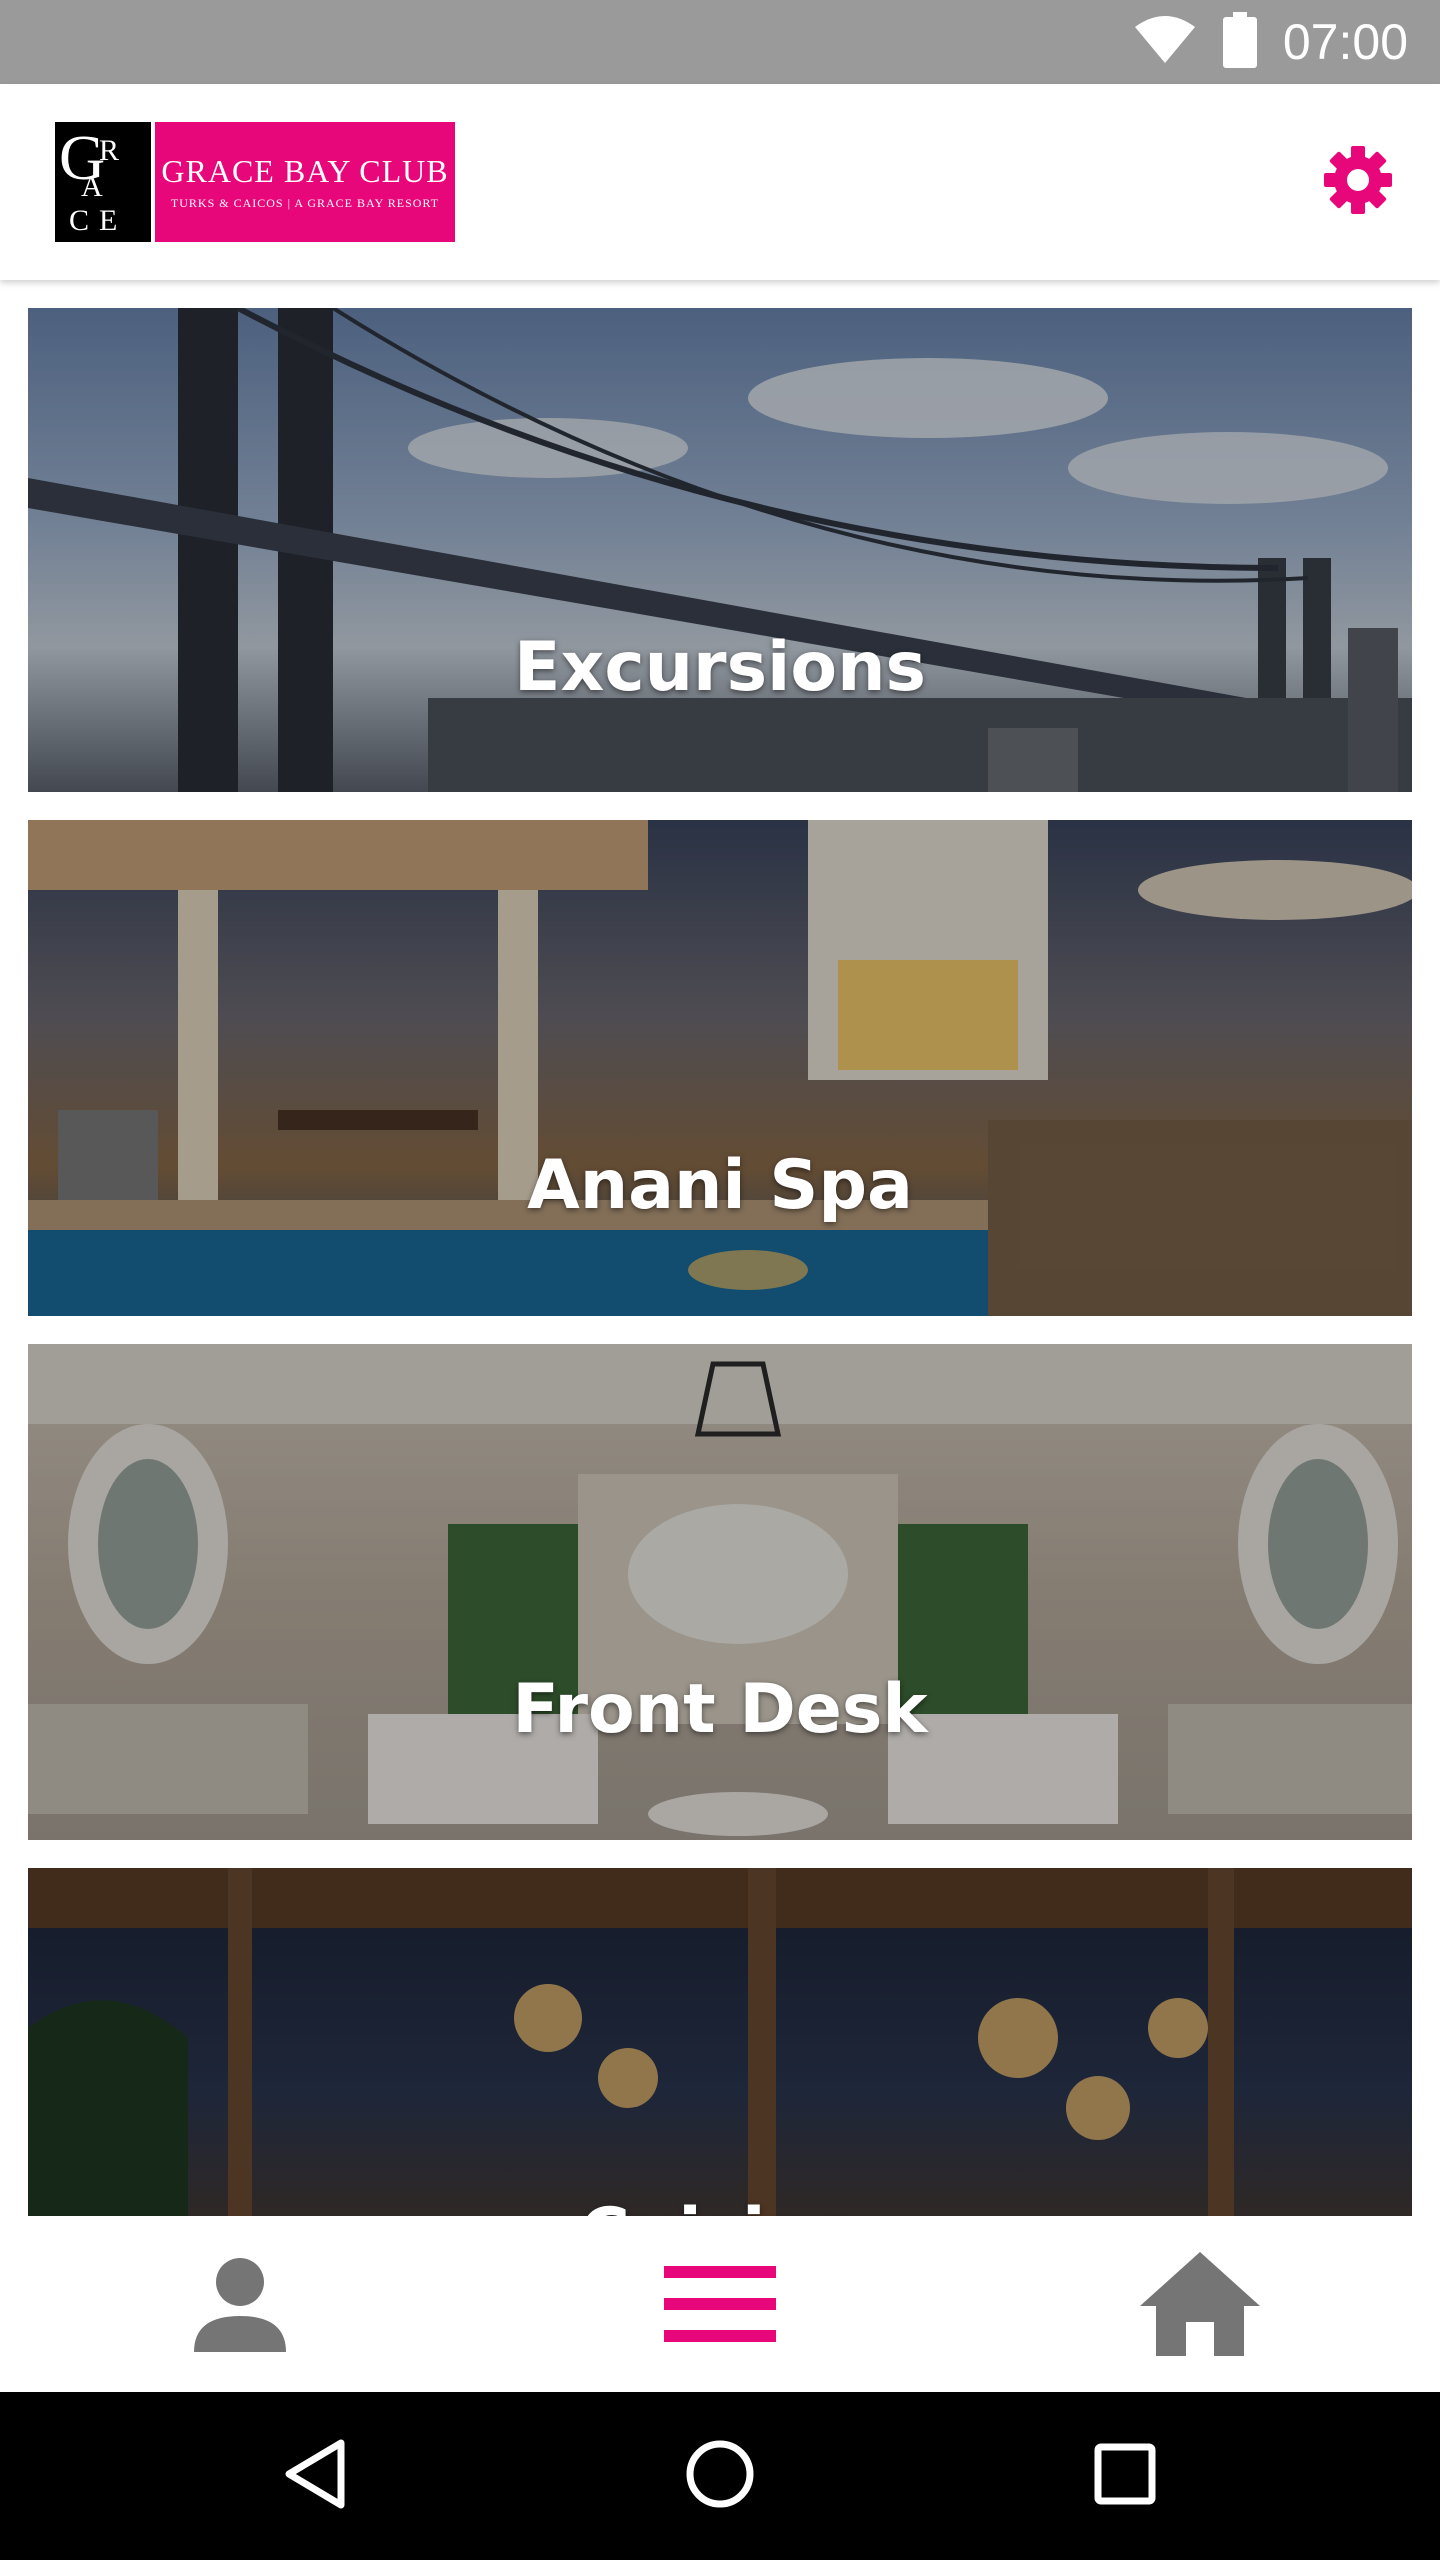 The height and width of the screenshot is (2560, 1440). Describe the element at coordinates (1270, 42) in the screenshot. I see `status-icons: 07:00` at that location.